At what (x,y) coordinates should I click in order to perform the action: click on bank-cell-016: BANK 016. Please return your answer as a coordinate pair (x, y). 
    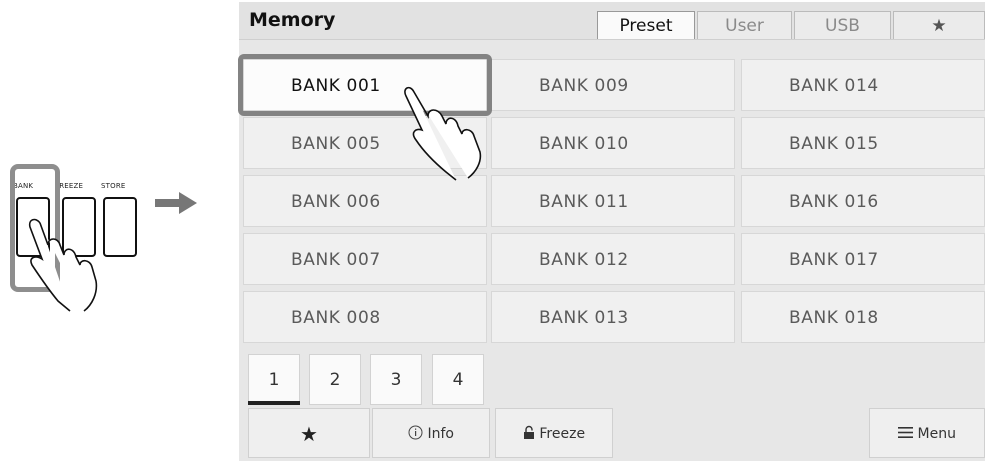
    Looking at the image, I should click on (863, 201).